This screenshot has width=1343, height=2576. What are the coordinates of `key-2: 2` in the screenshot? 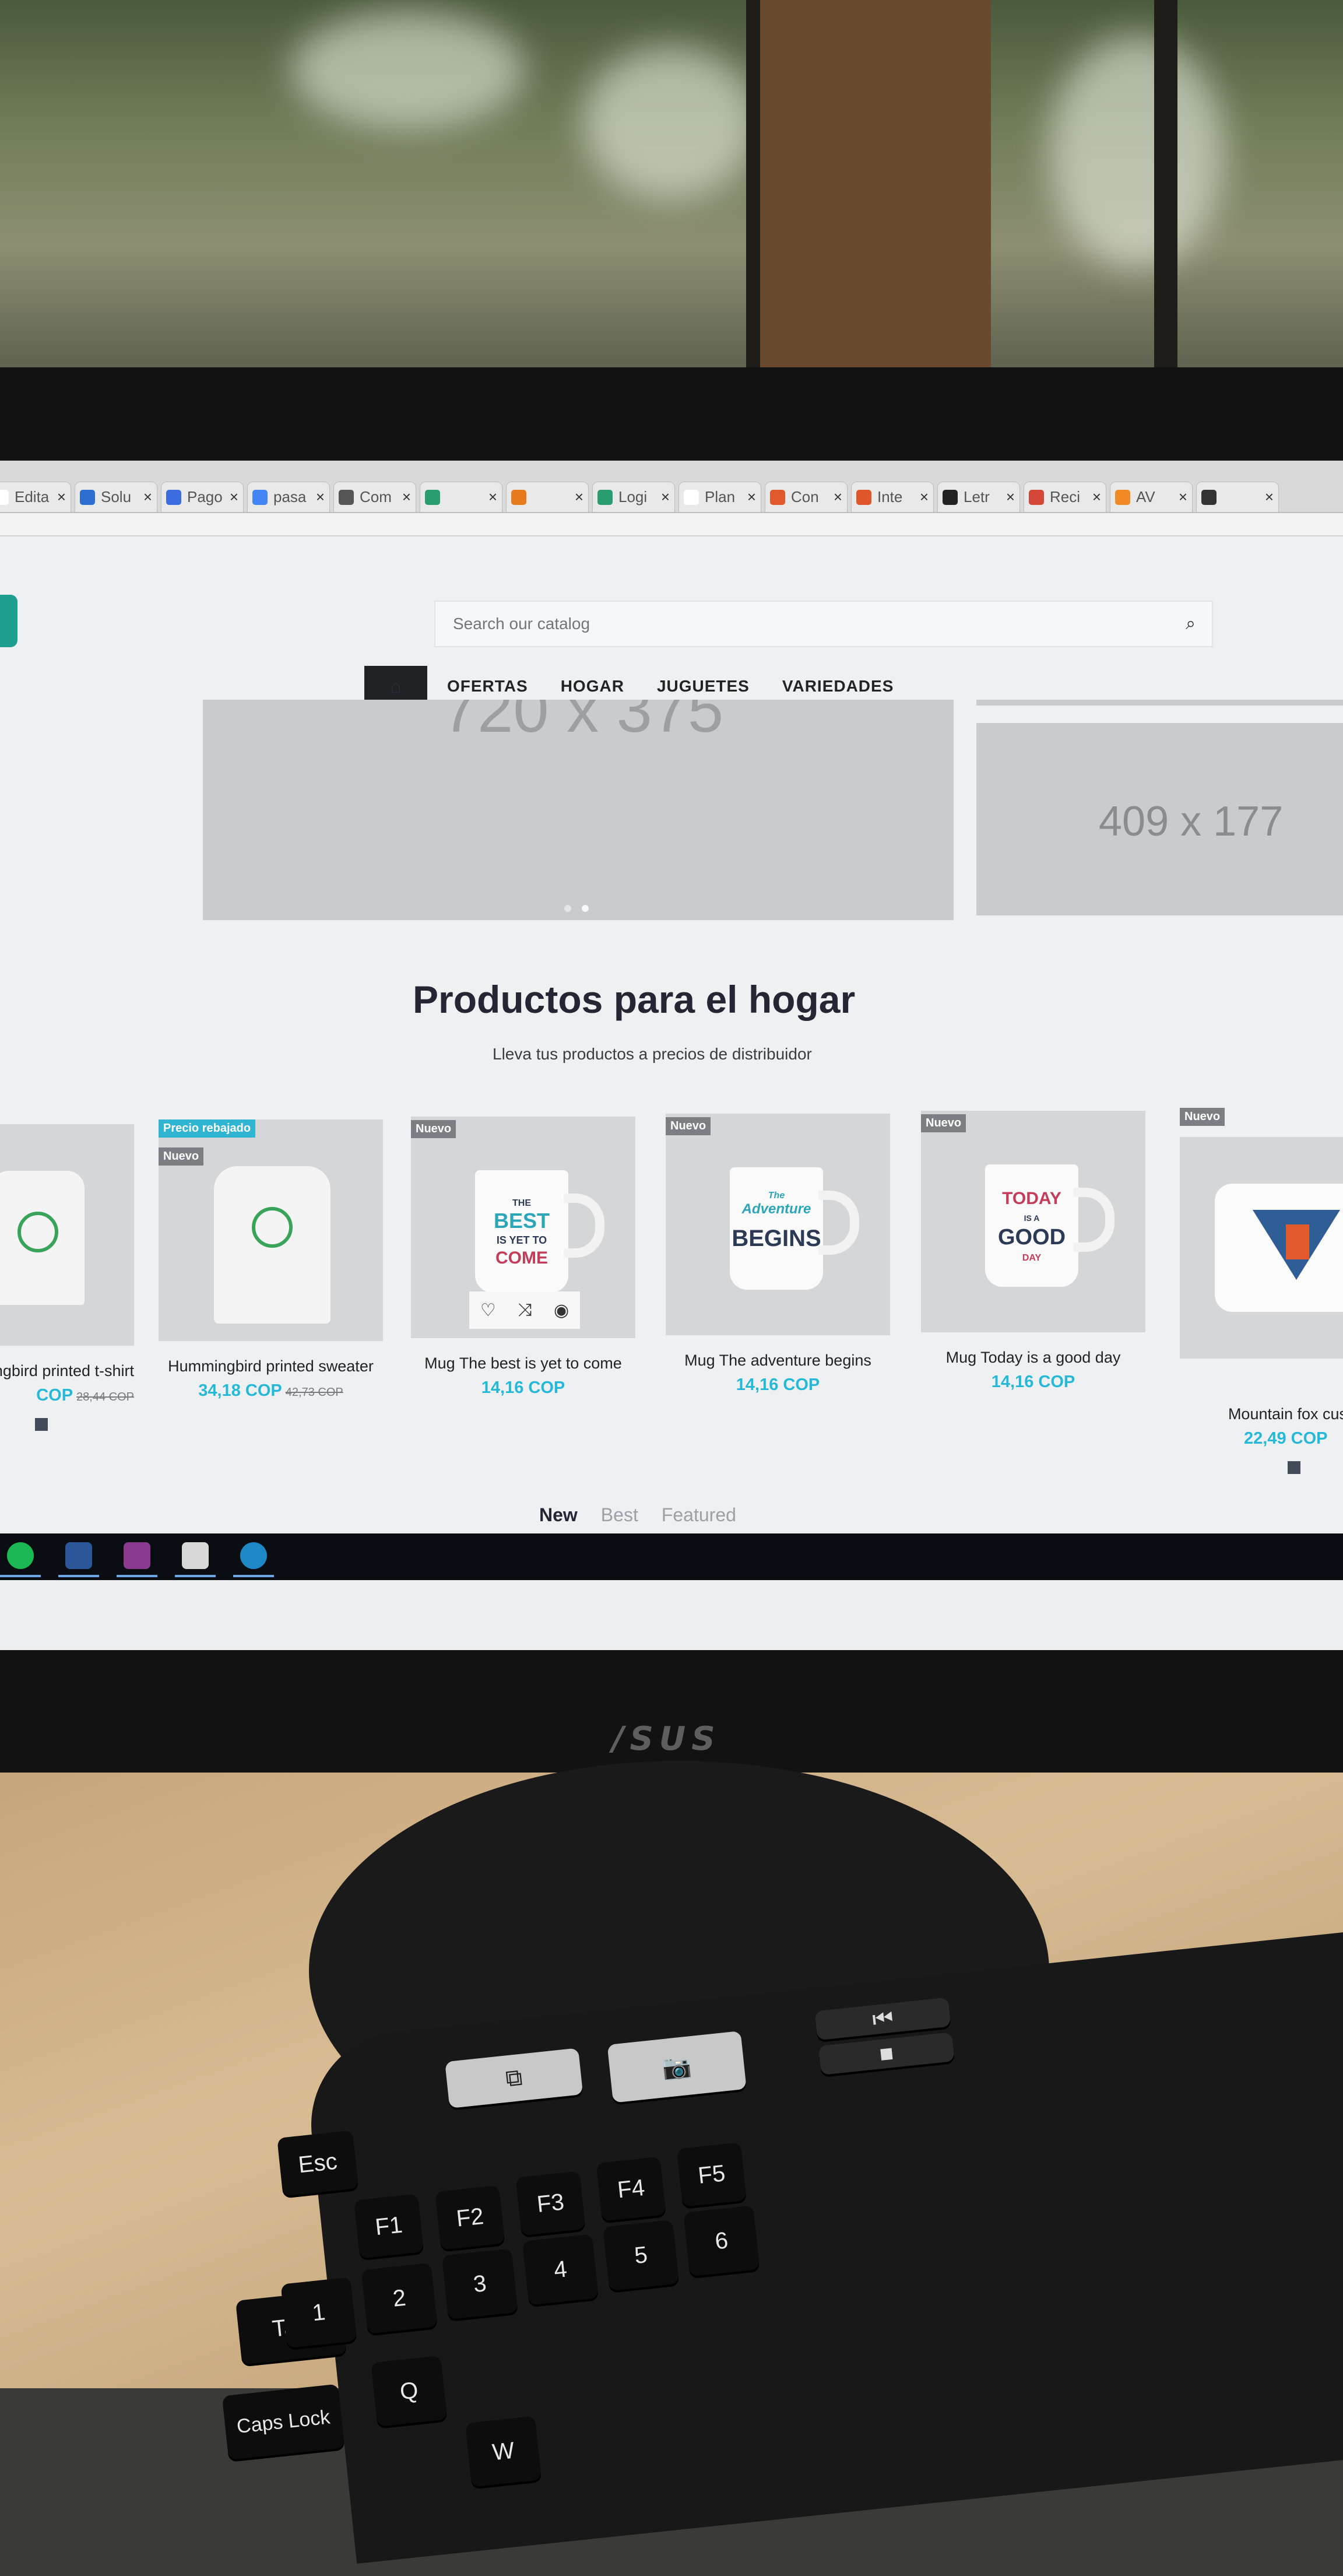 It's located at (399, 2298).